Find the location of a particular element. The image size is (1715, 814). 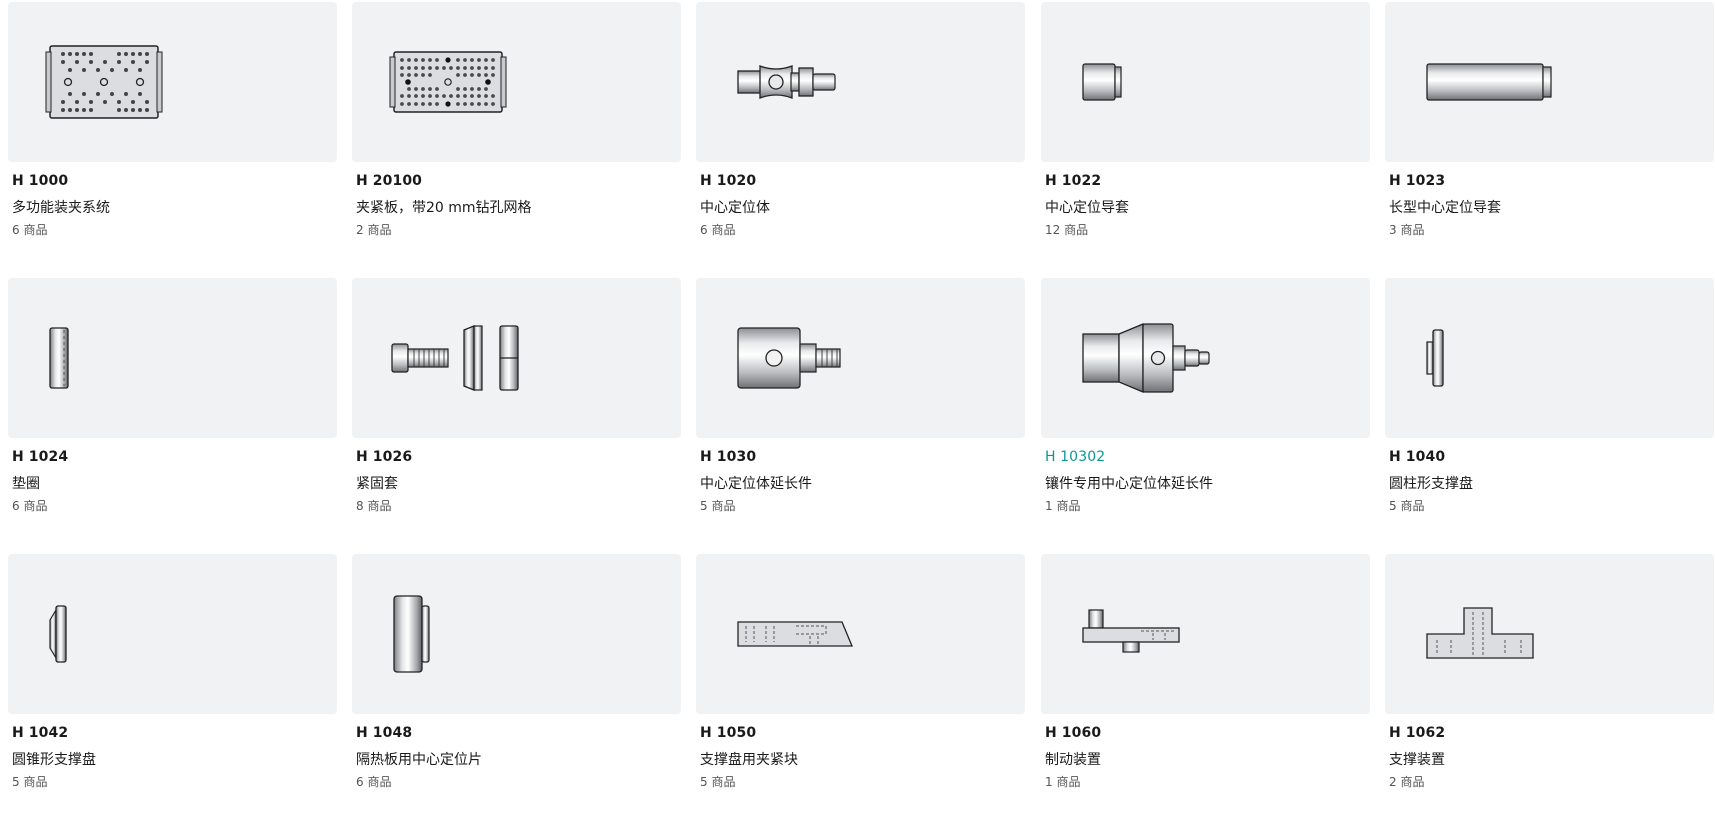

centering-body-icon is located at coordinates (786, 82).